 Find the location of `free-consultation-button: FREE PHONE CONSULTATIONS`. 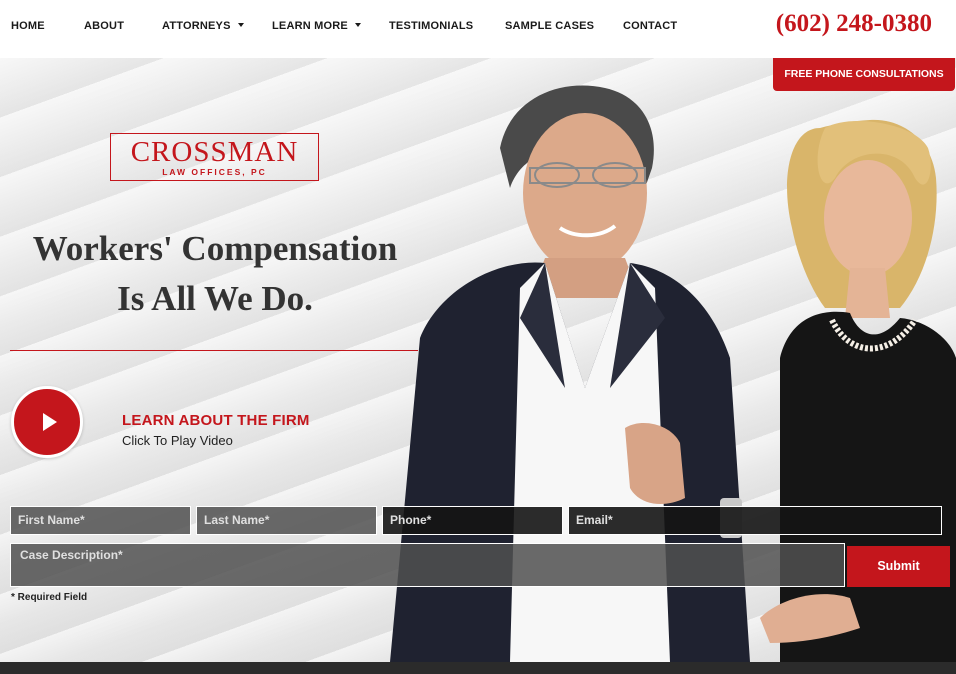

free-consultation-button: FREE PHONE CONSULTATIONS is located at coordinates (864, 74).